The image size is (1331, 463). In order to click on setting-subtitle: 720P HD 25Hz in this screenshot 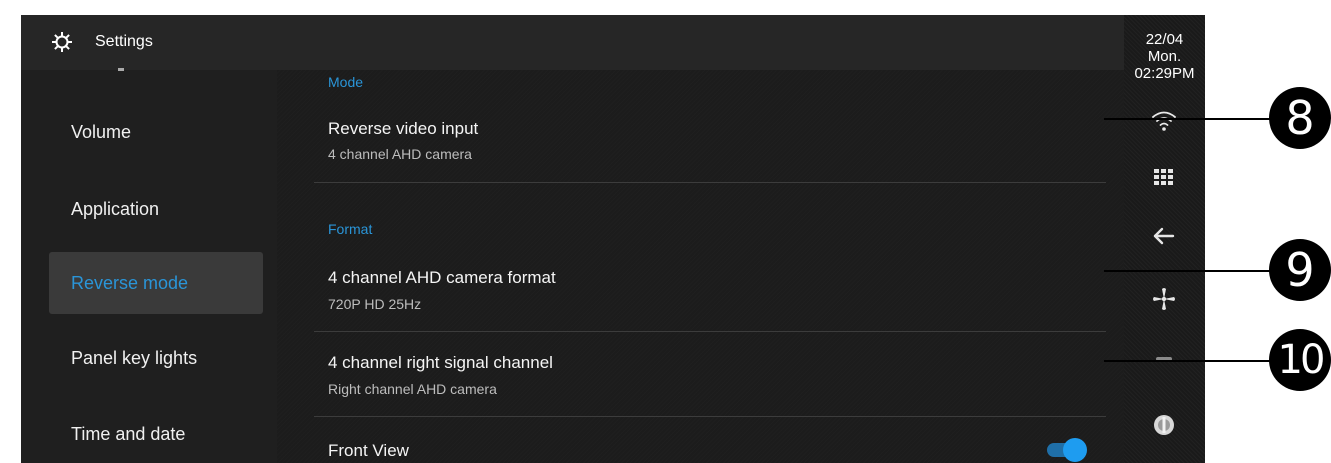, I will do `click(375, 304)`.